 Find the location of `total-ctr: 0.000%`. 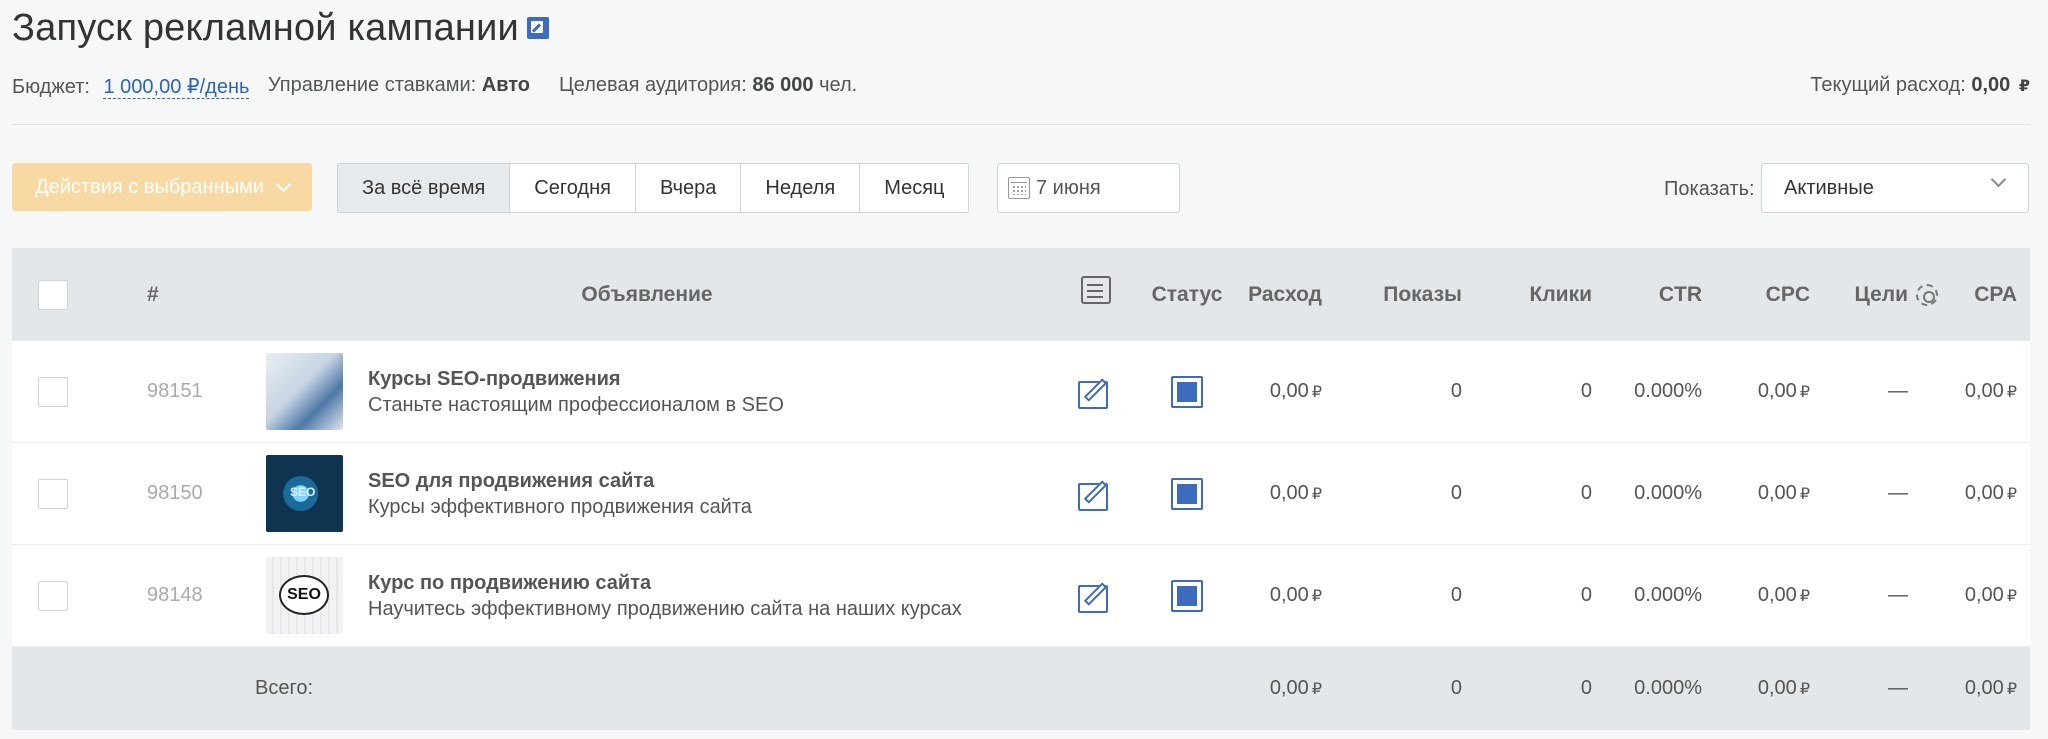

total-ctr: 0.000% is located at coordinates (1668, 688).